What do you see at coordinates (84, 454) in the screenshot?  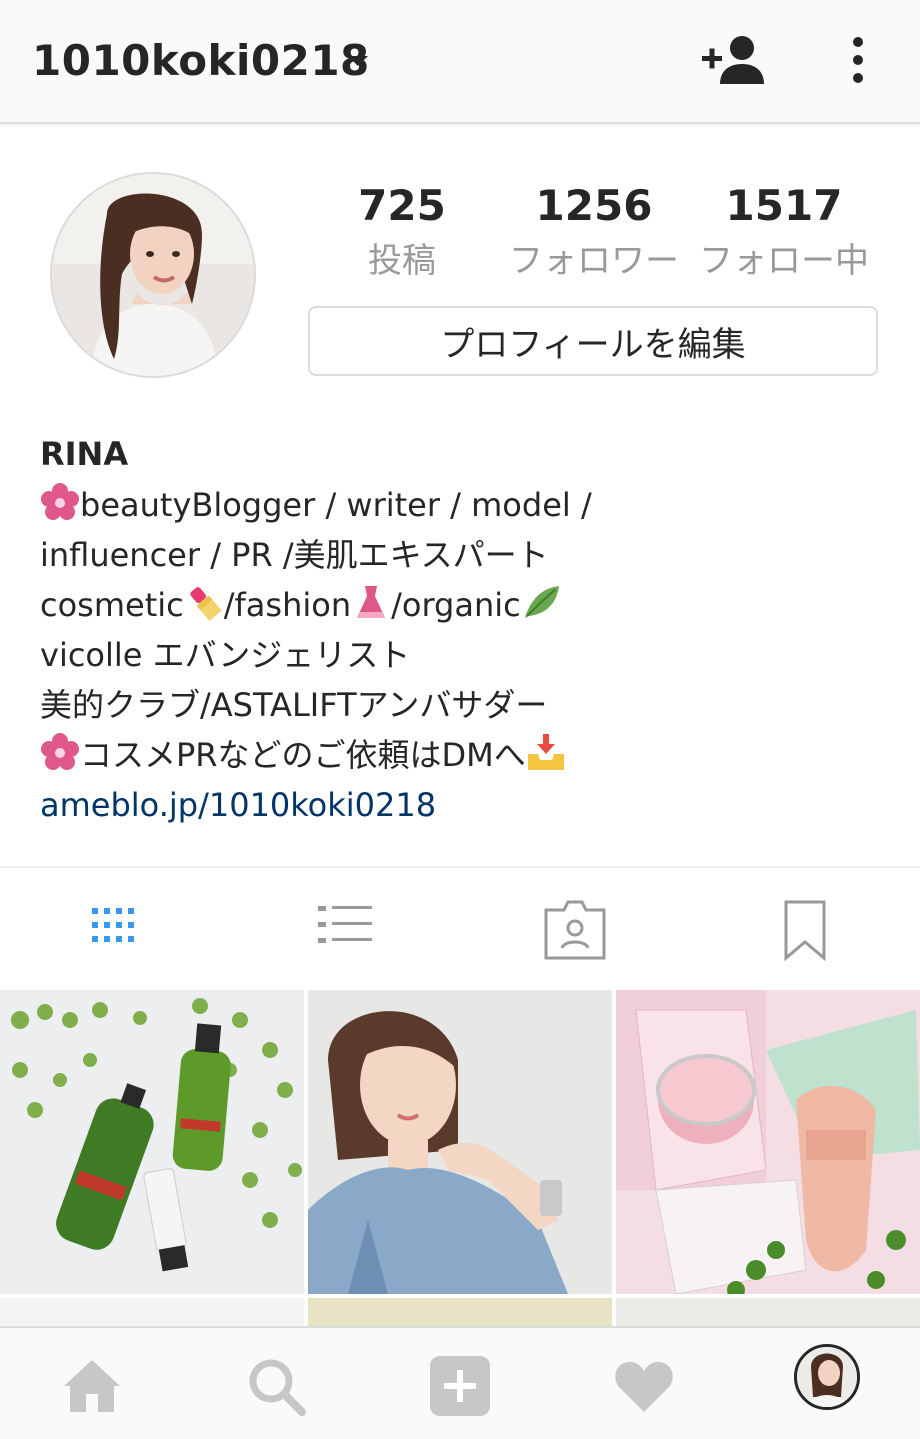 I see `profile-name: RINA` at bounding box center [84, 454].